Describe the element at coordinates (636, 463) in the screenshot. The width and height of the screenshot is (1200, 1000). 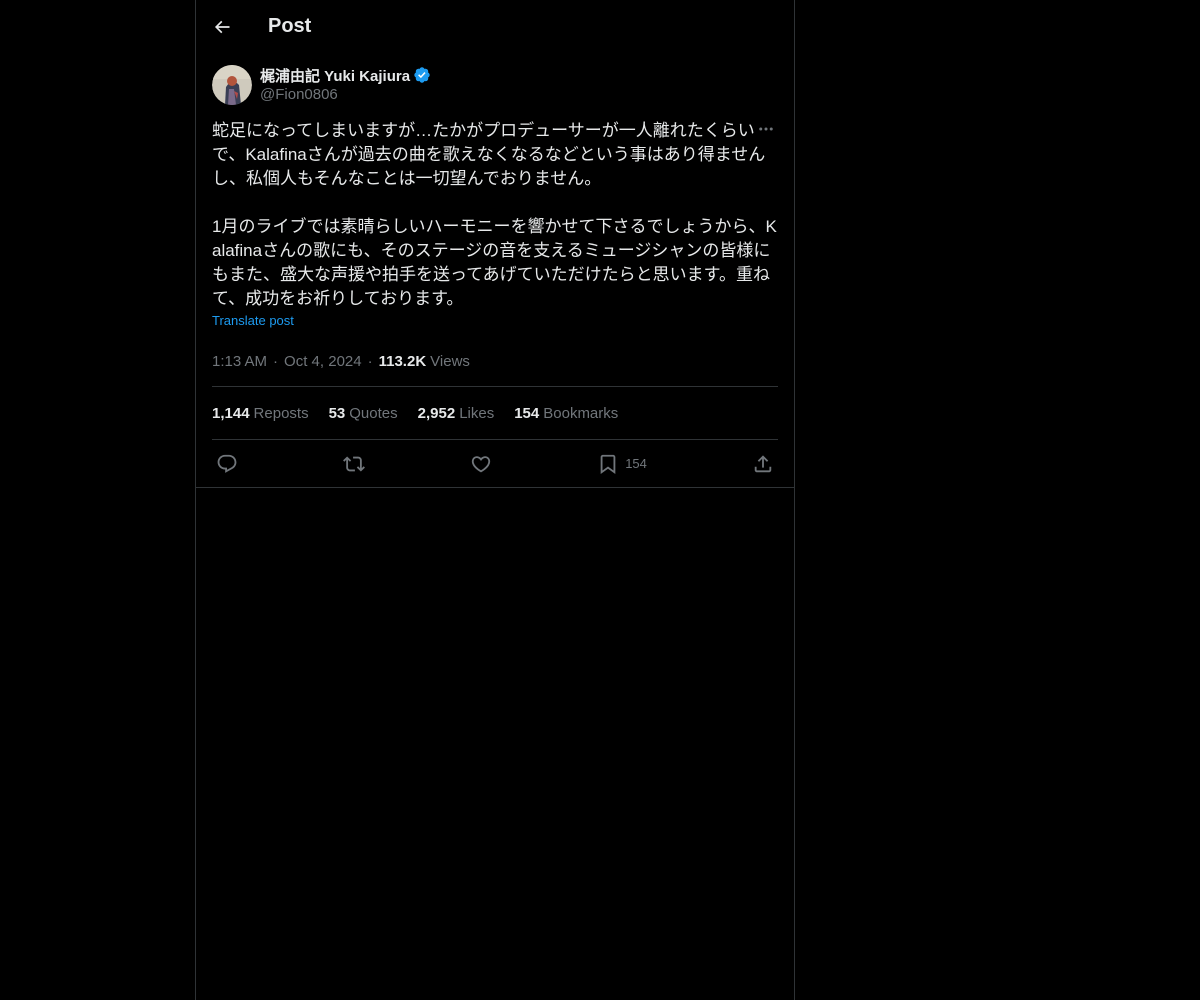
I see `bookmark-count: 154` at that location.